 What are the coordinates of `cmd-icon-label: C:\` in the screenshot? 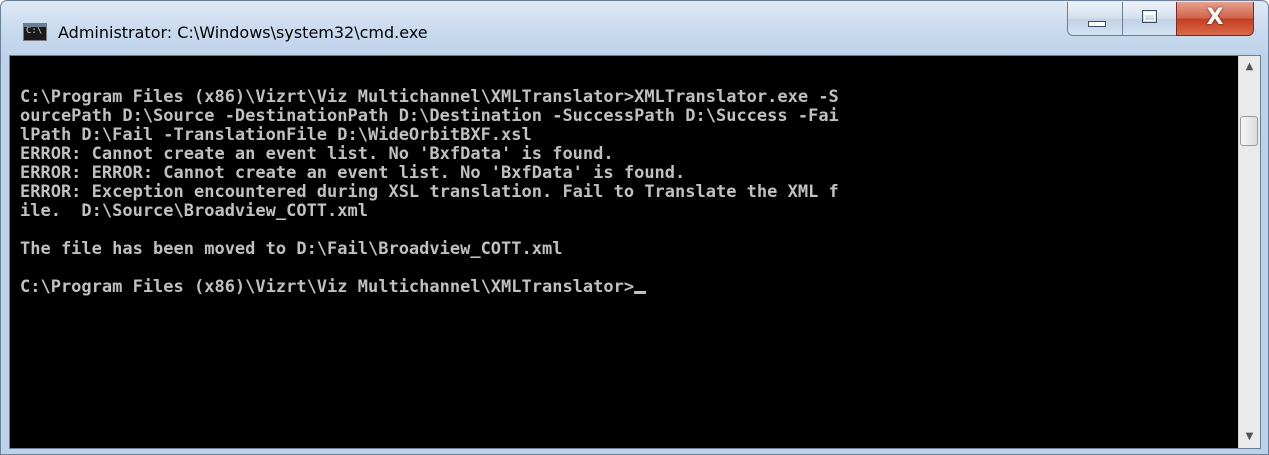 It's located at (34, 31).